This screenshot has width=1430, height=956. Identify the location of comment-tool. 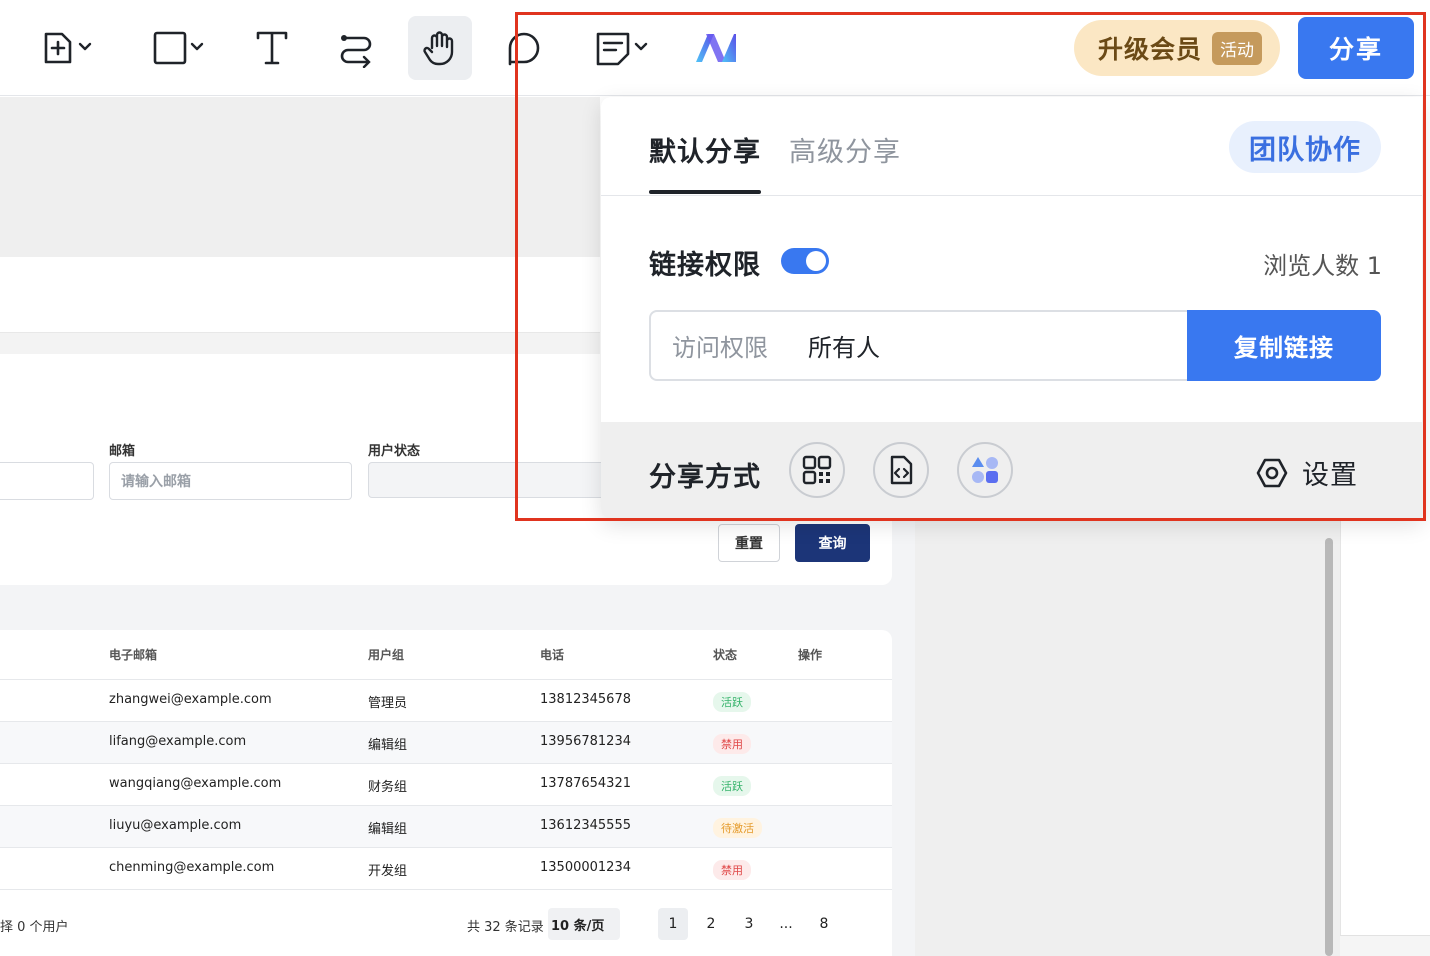
(524, 48).